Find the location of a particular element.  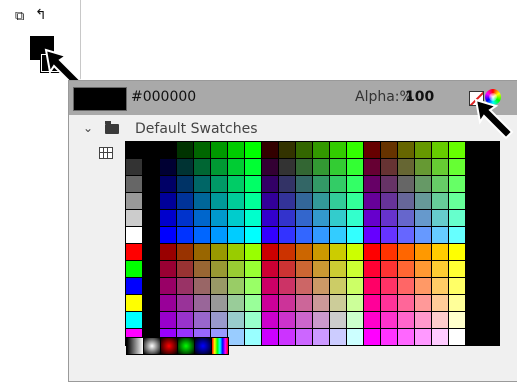

hex-value-field: #000000 is located at coordinates (163, 97).